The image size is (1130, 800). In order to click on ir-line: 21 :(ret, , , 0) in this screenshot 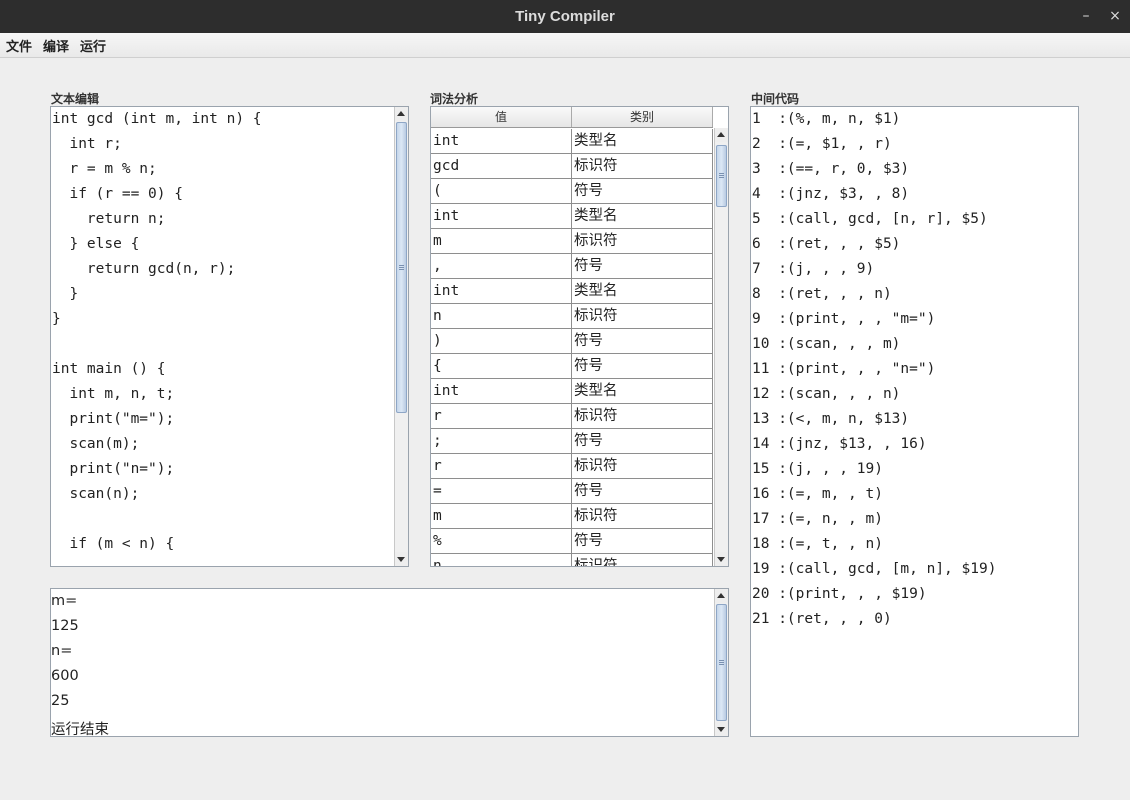, I will do `click(822, 619)`.